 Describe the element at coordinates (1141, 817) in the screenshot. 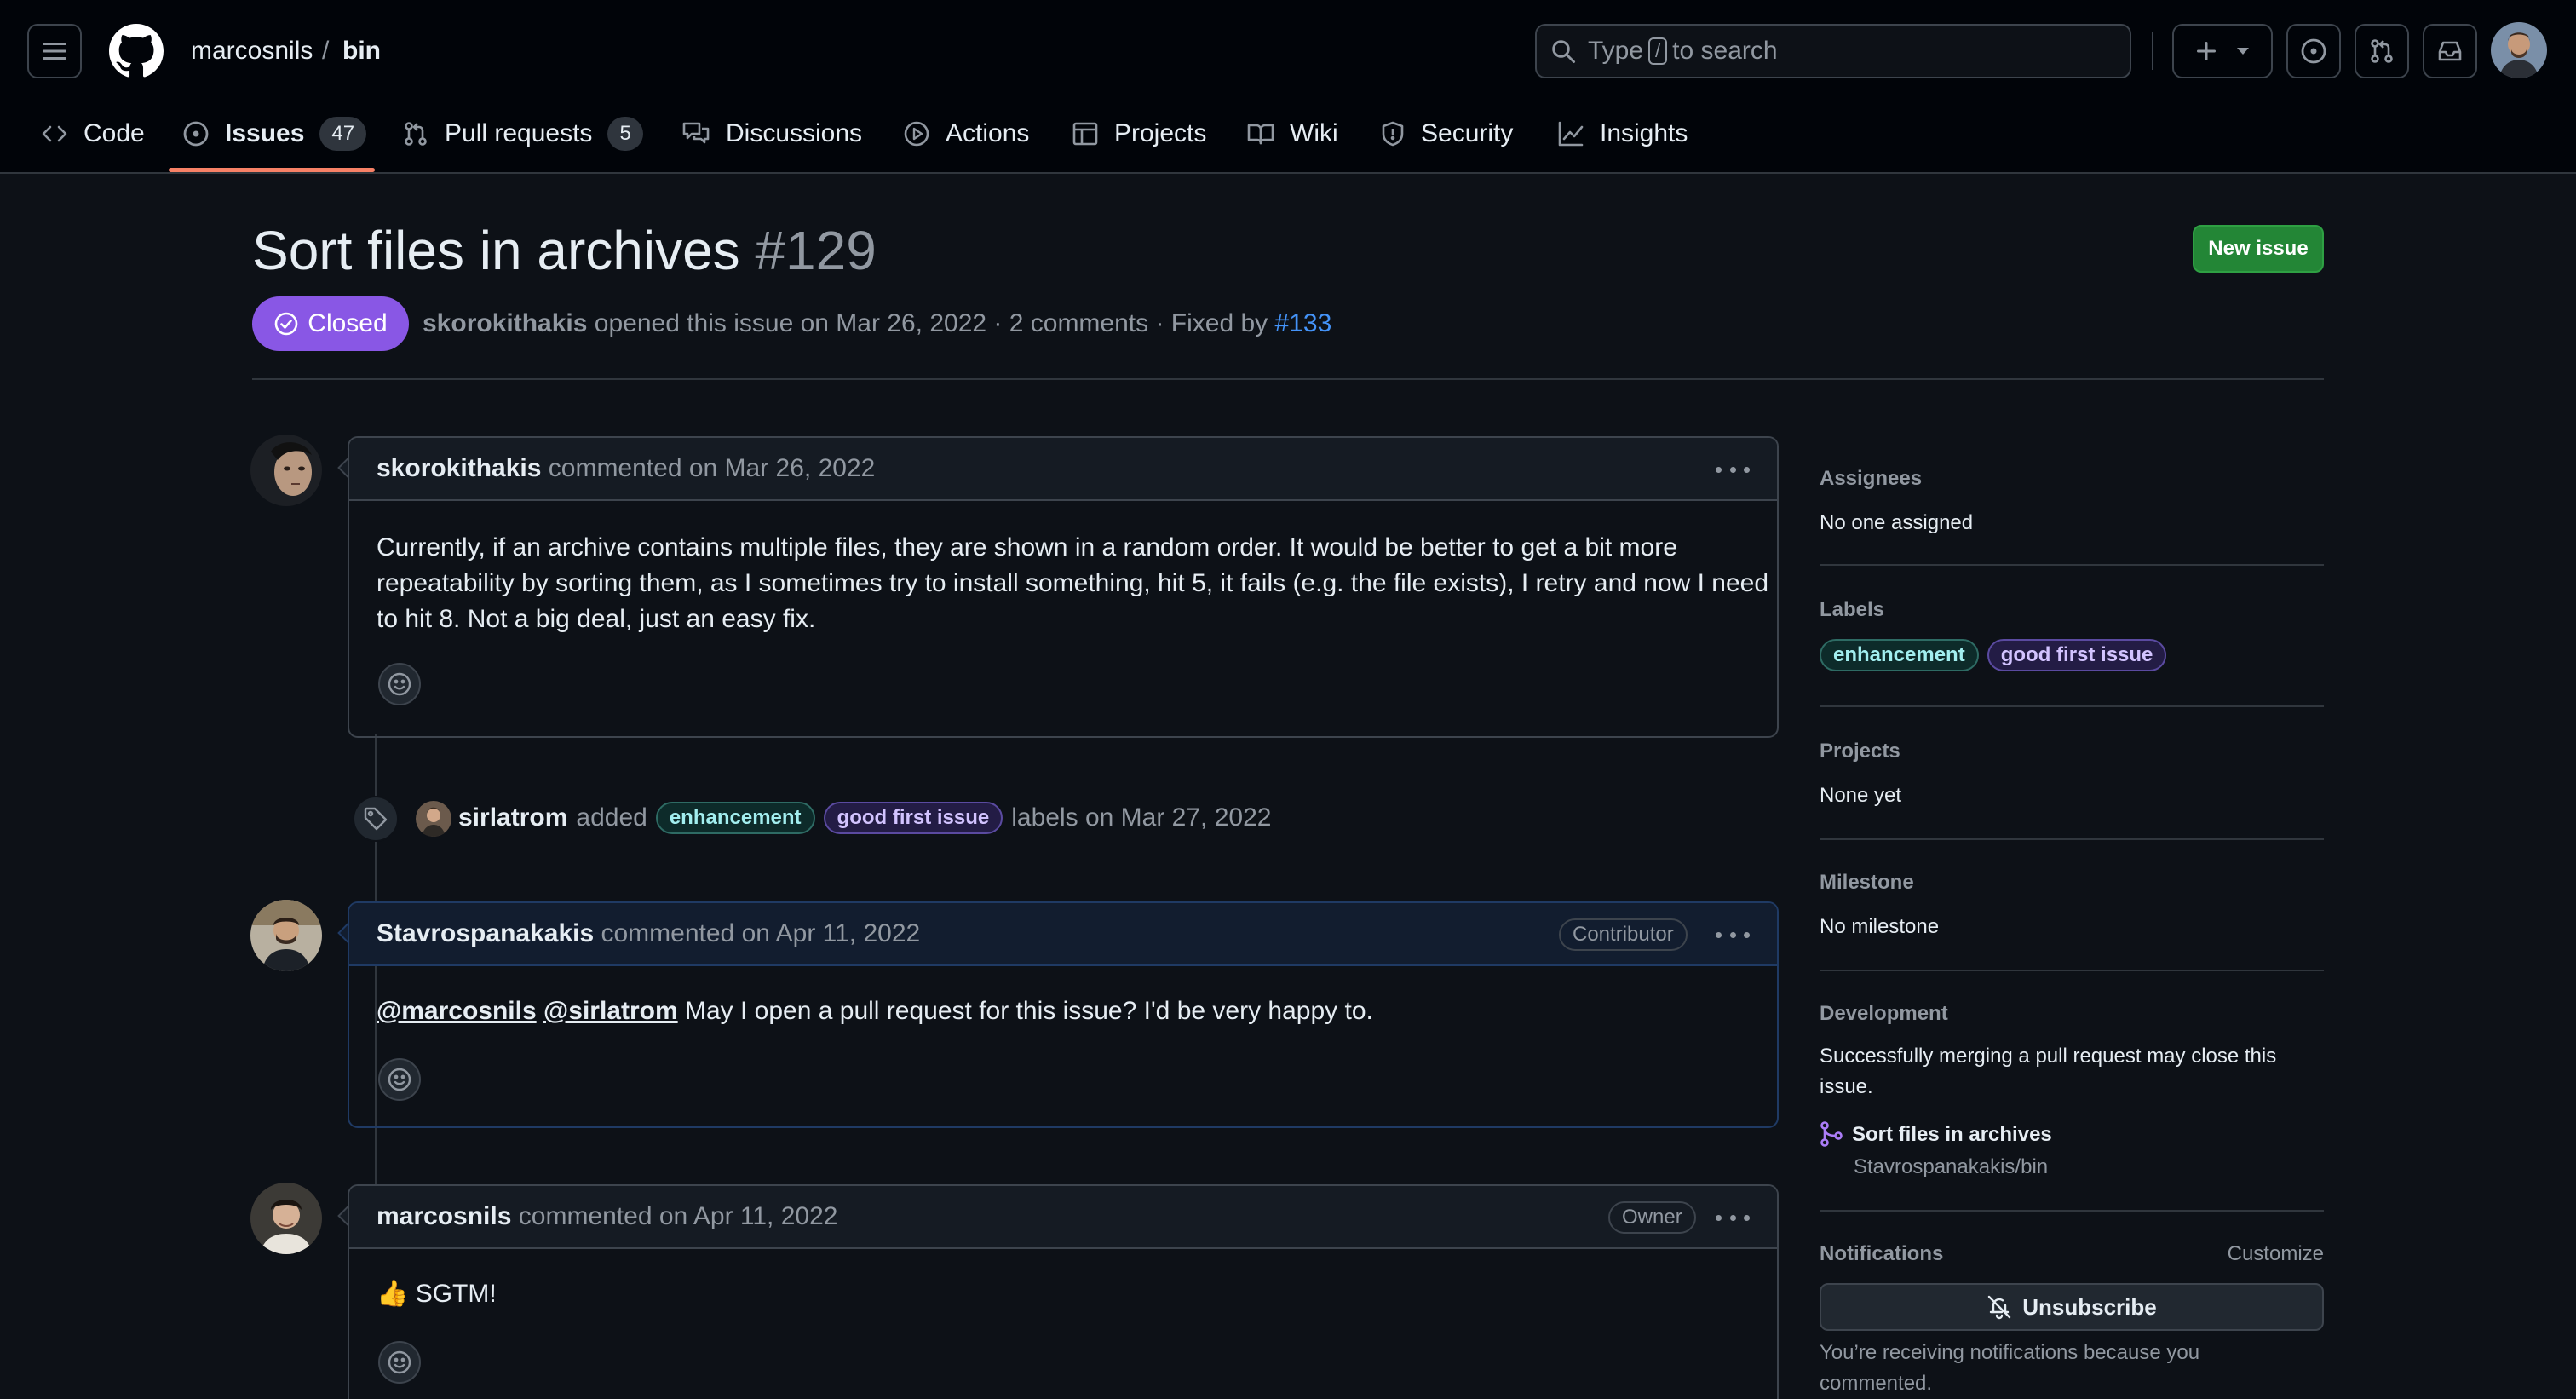

I see `event-suffix: labels on Mar 27, 2022` at that location.